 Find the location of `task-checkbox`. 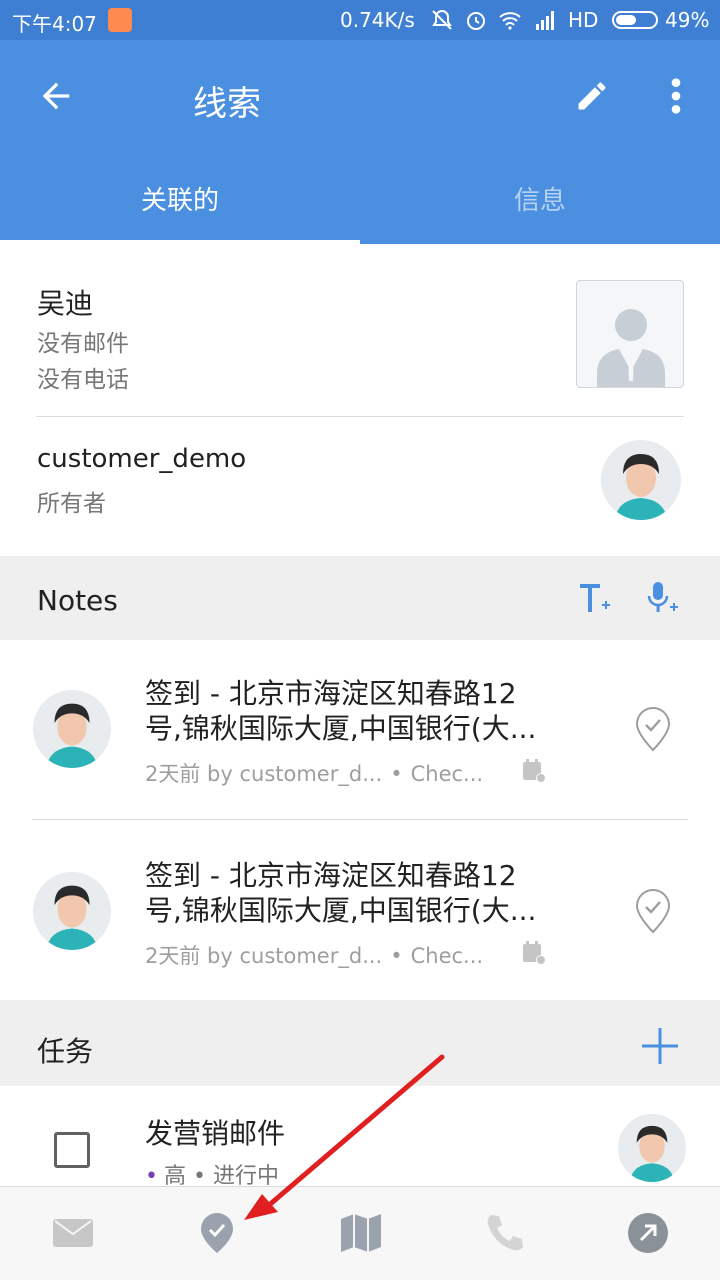

task-checkbox is located at coordinates (72, 1150).